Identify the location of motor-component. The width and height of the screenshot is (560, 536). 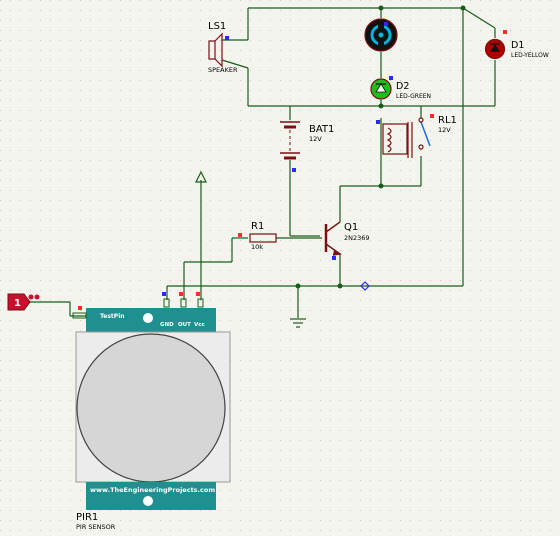
(381, 35).